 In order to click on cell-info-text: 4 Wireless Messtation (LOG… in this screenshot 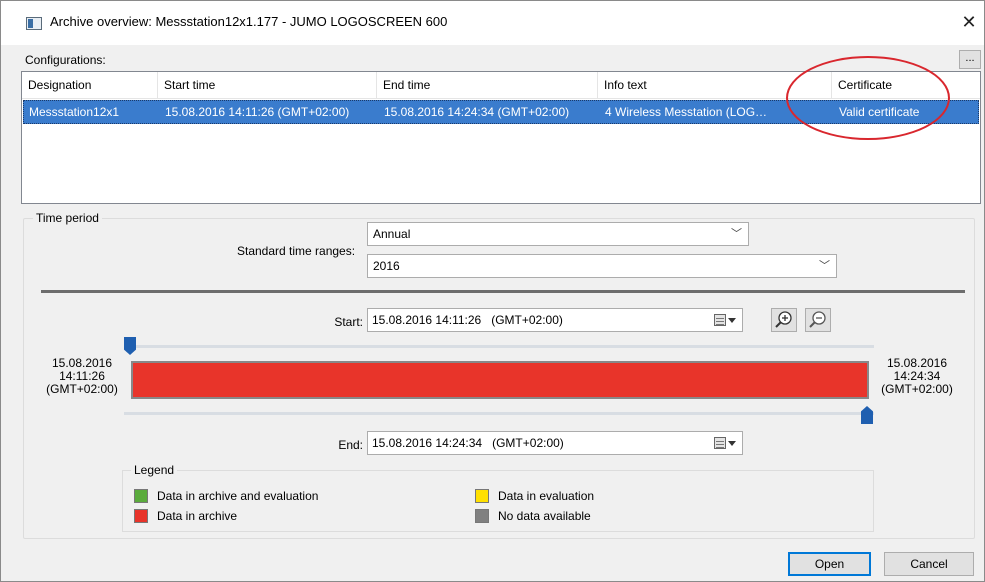, I will do `click(686, 112)`.